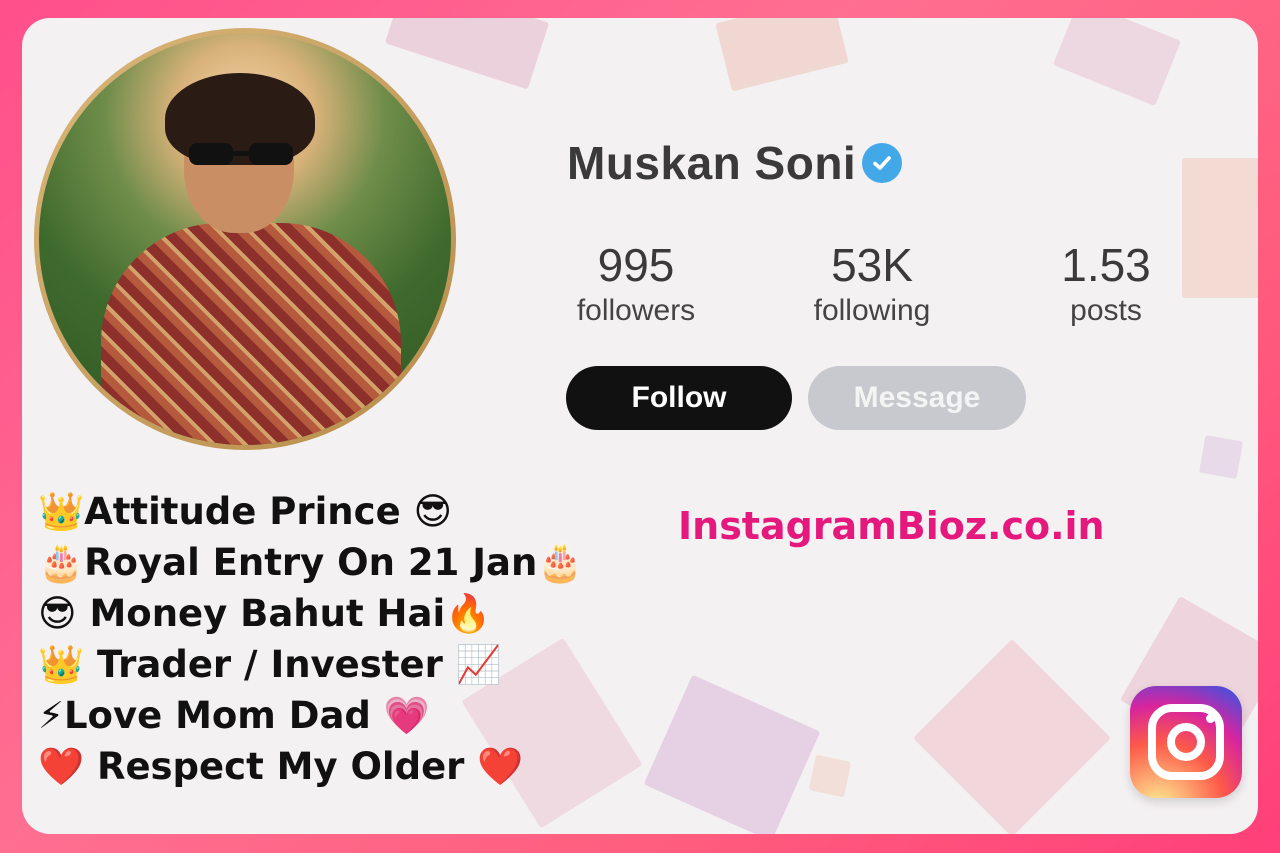 The height and width of the screenshot is (853, 1280). What do you see at coordinates (234, 715) in the screenshot?
I see `bio-line: ⚡Love Mom Dad 💗` at bounding box center [234, 715].